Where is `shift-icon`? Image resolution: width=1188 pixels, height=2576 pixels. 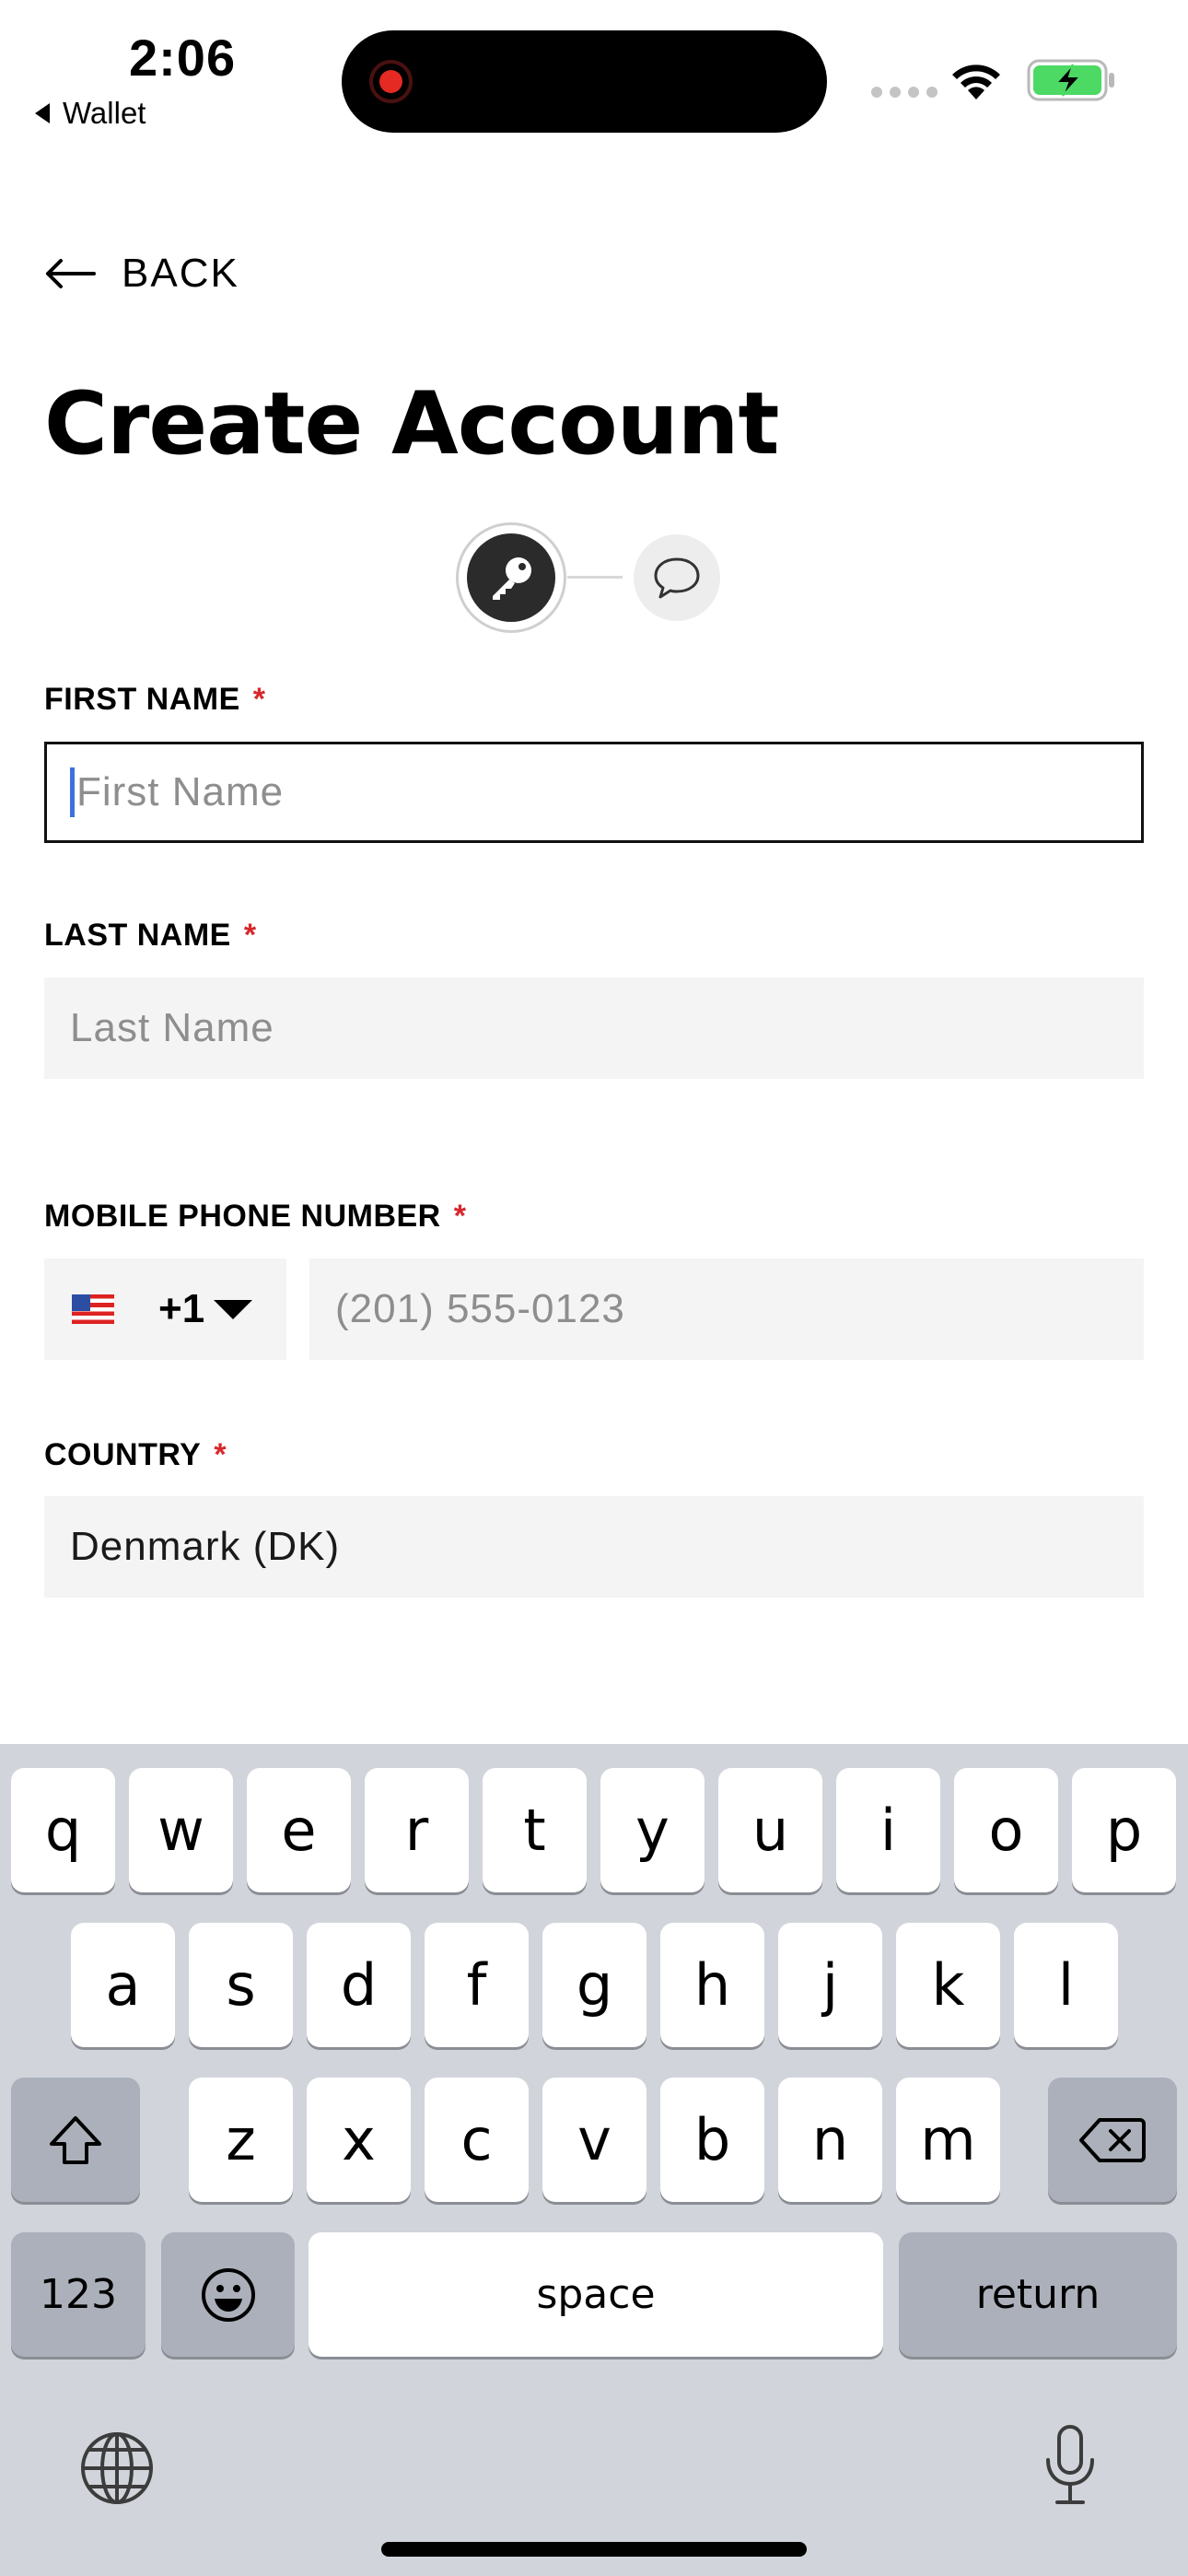 shift-icon is located at coordinates (76, 2139).